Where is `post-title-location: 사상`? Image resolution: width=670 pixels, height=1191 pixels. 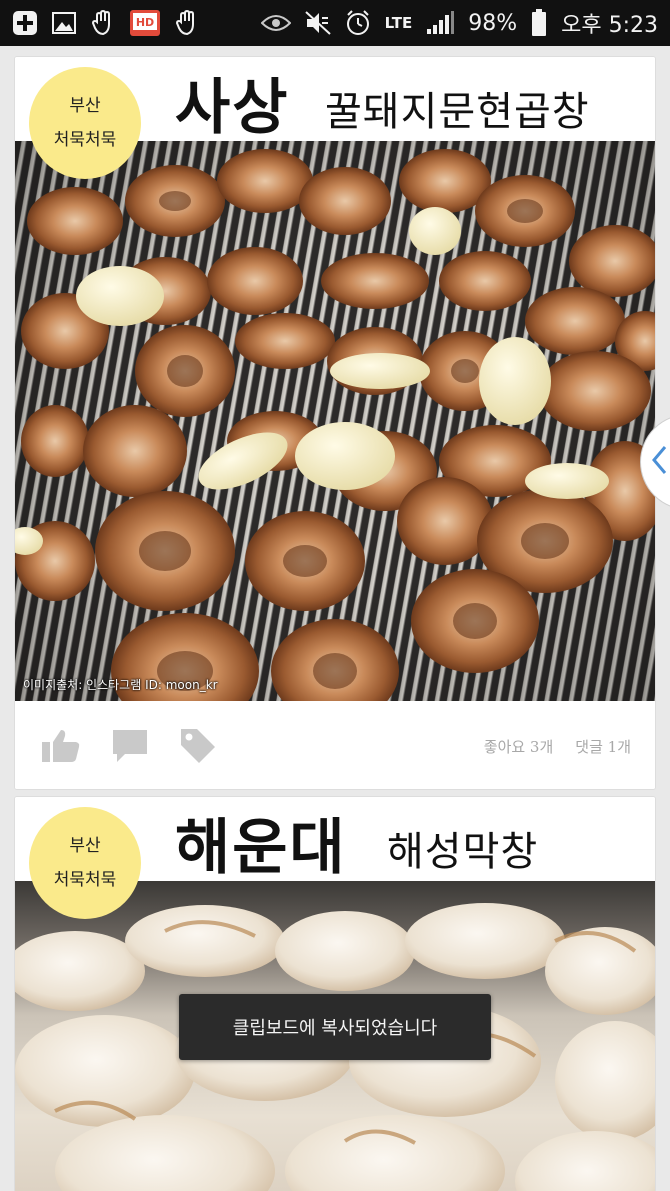 post-title-location: 사상 is located at coordinates (232, 108).